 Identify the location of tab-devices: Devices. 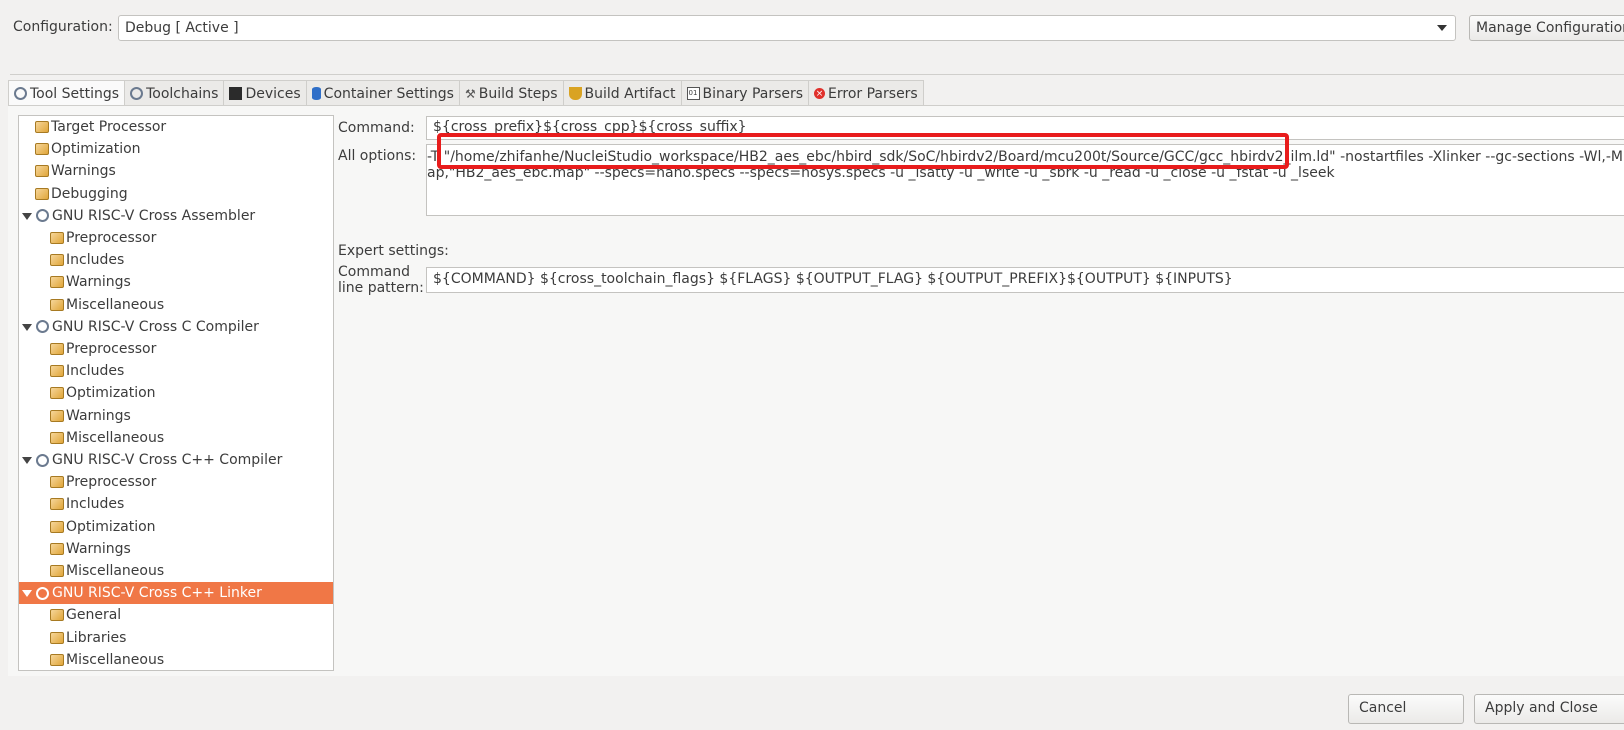
(265, 93).